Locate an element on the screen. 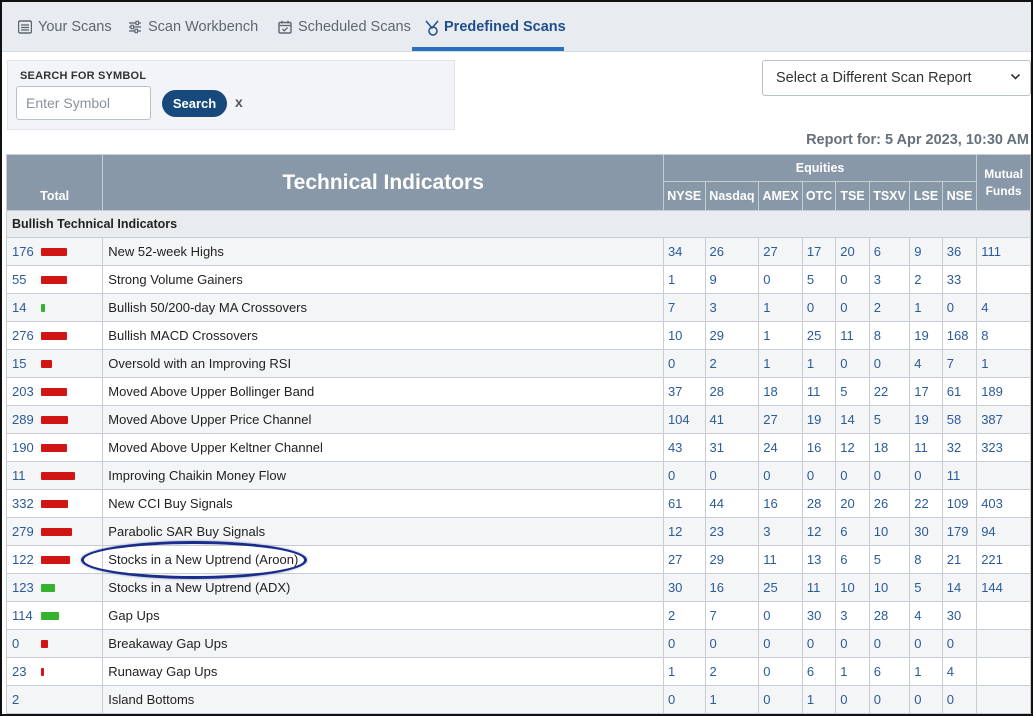  exchange-count-link: 179 is located at coordinates (959, 531).